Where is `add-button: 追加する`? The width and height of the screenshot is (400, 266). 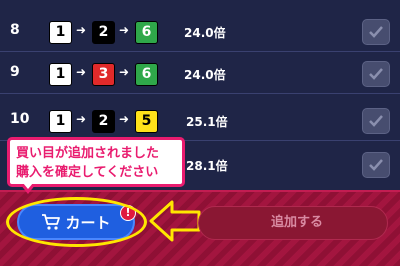 add-button: 追加する is located at coordinates (293, 223).